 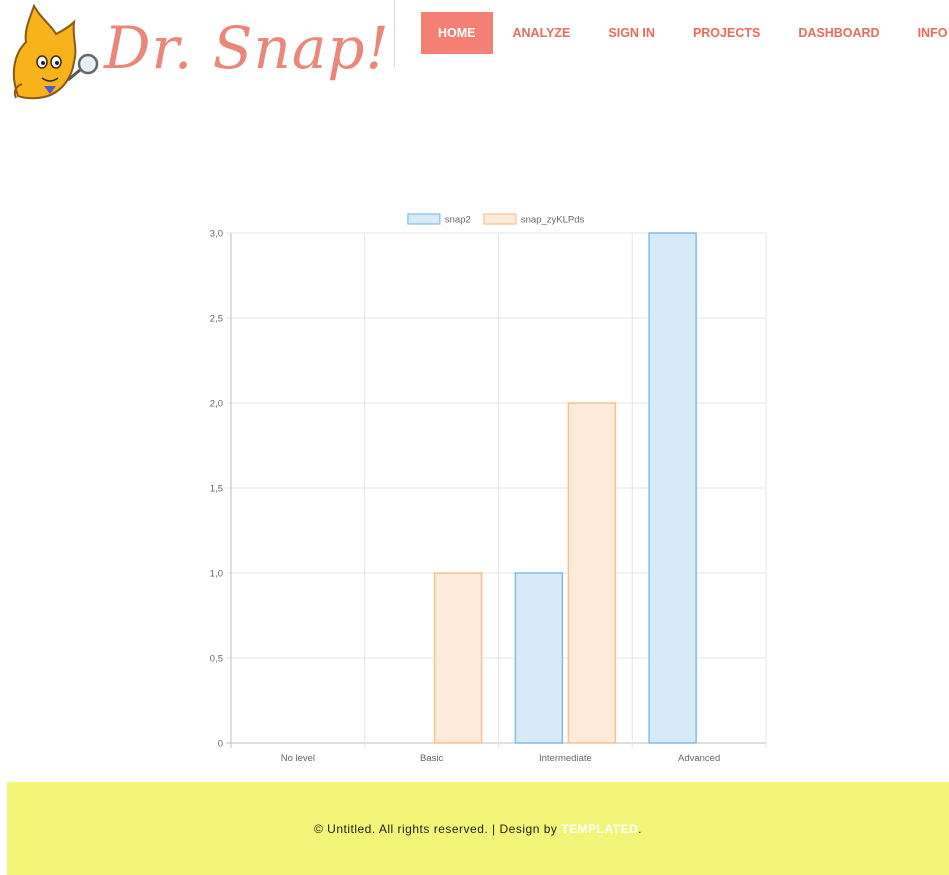 What do you see at coordinates (216, 489) in the screenshot?
I see `y-tick-label: 1,5` at bounding box center [216, 489].